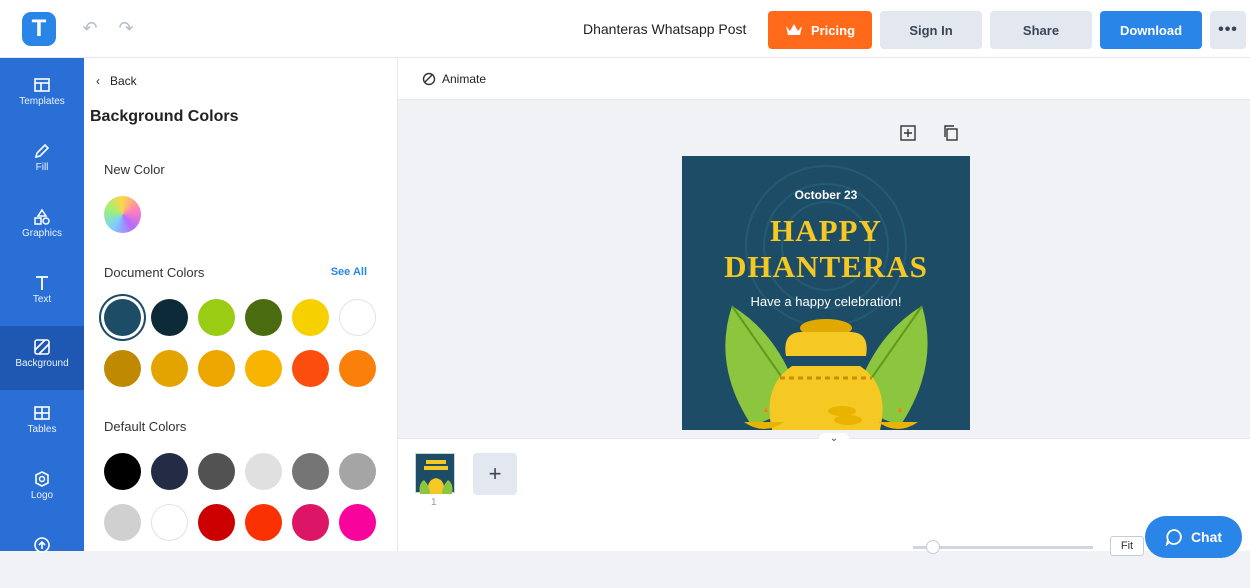 Image resolution: width=1250 pixels, height=588 pixels. Describe the element at coordinates (145, 426) in the screenshot. I see `default-colors-label: Default Colors` at that location.